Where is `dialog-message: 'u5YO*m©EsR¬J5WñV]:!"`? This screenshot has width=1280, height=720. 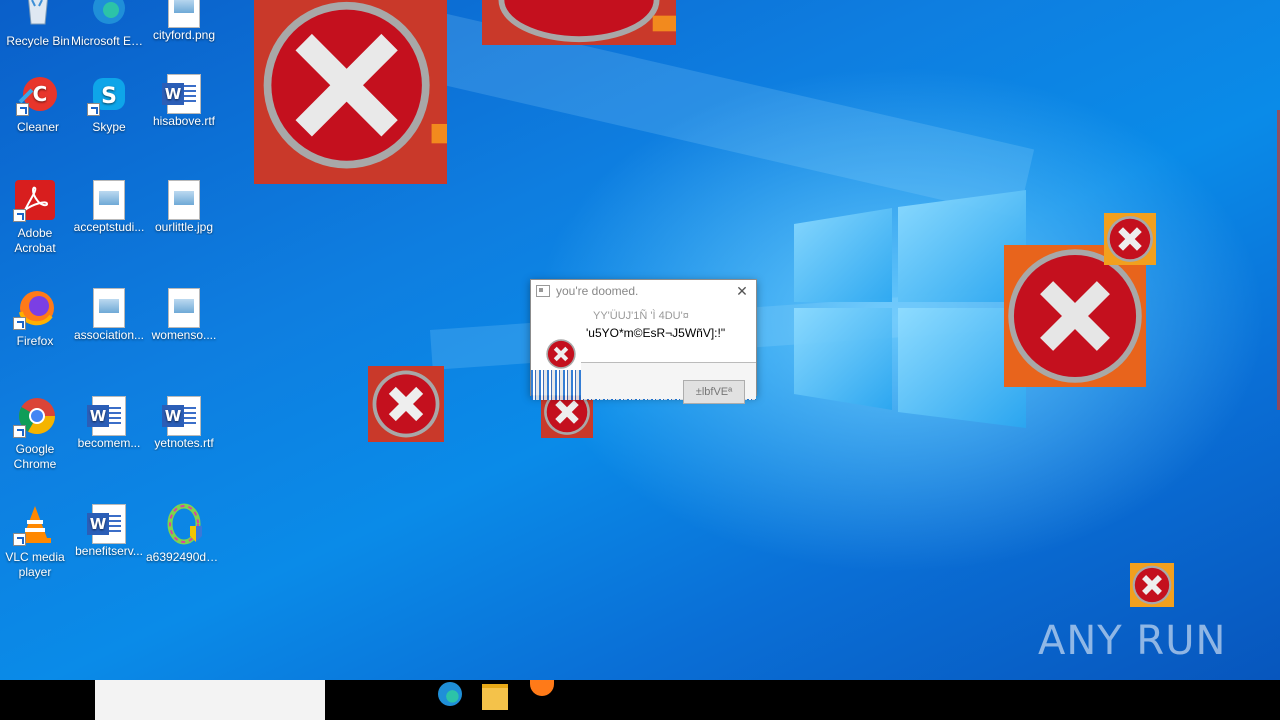 dialog-message: 'u5YO*m©EsR¬J5WñV]:!" is located at coordinates (656, 333).